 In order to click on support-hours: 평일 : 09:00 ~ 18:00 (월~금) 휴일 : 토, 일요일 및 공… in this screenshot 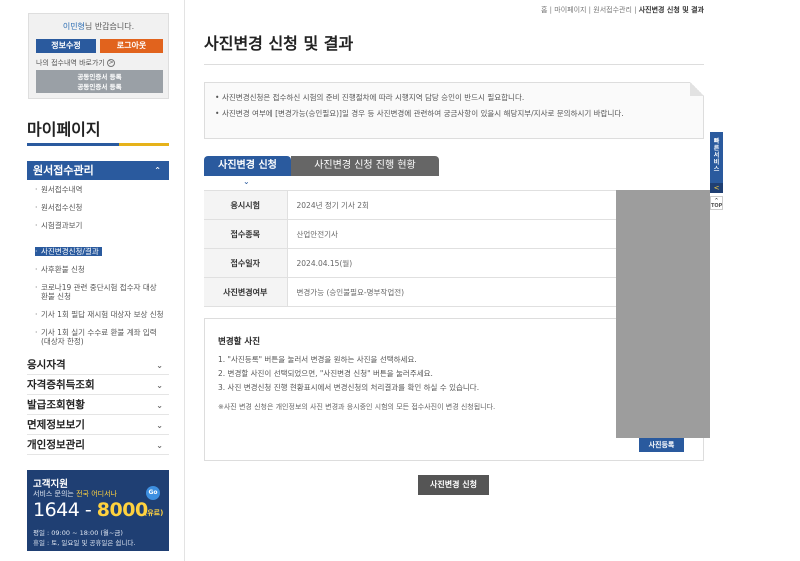, I will do `click(84, 538)`.